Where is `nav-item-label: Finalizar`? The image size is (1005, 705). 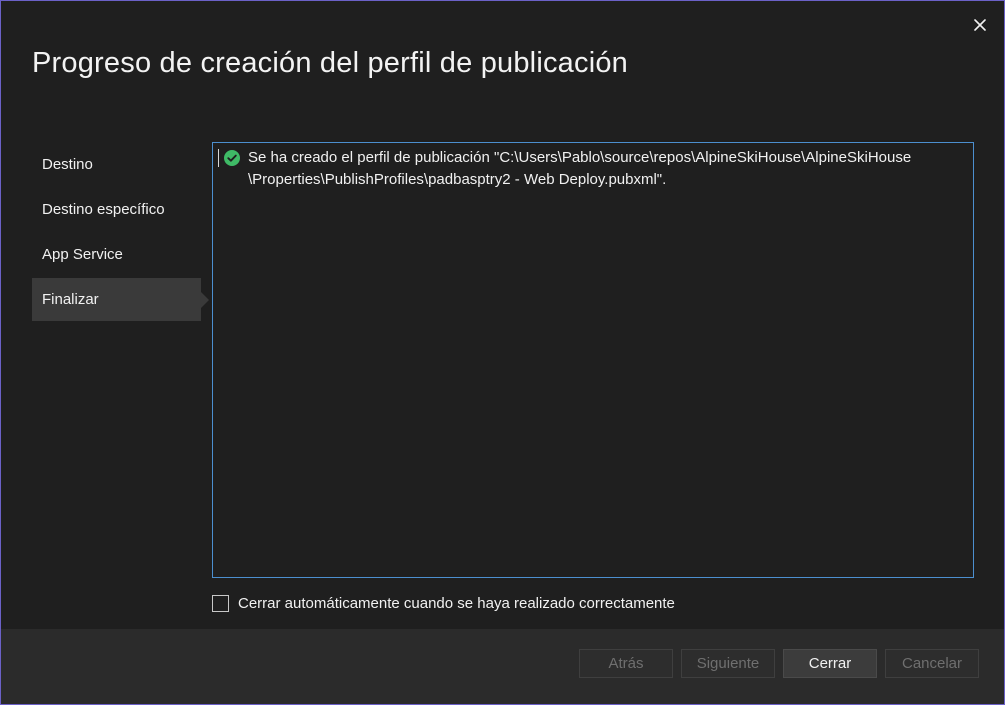
nav-item-label: Finalizar is located at coordinates (70, 299).